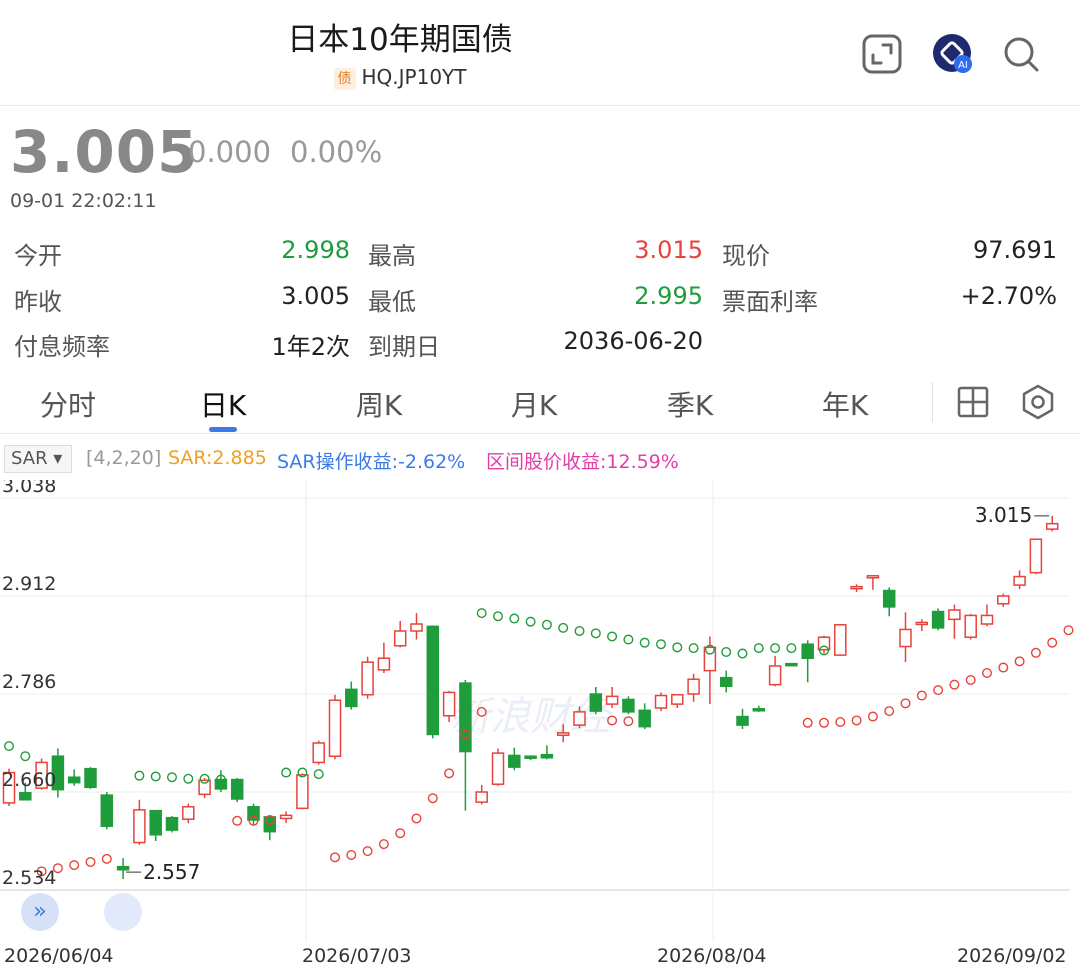 The height and width of the screenshot is (975, 1080). What do you see at coordinates (534, 404) in the screenshot?
I see `tab-monthly-k: 月K` at bounding box center [534, 404].